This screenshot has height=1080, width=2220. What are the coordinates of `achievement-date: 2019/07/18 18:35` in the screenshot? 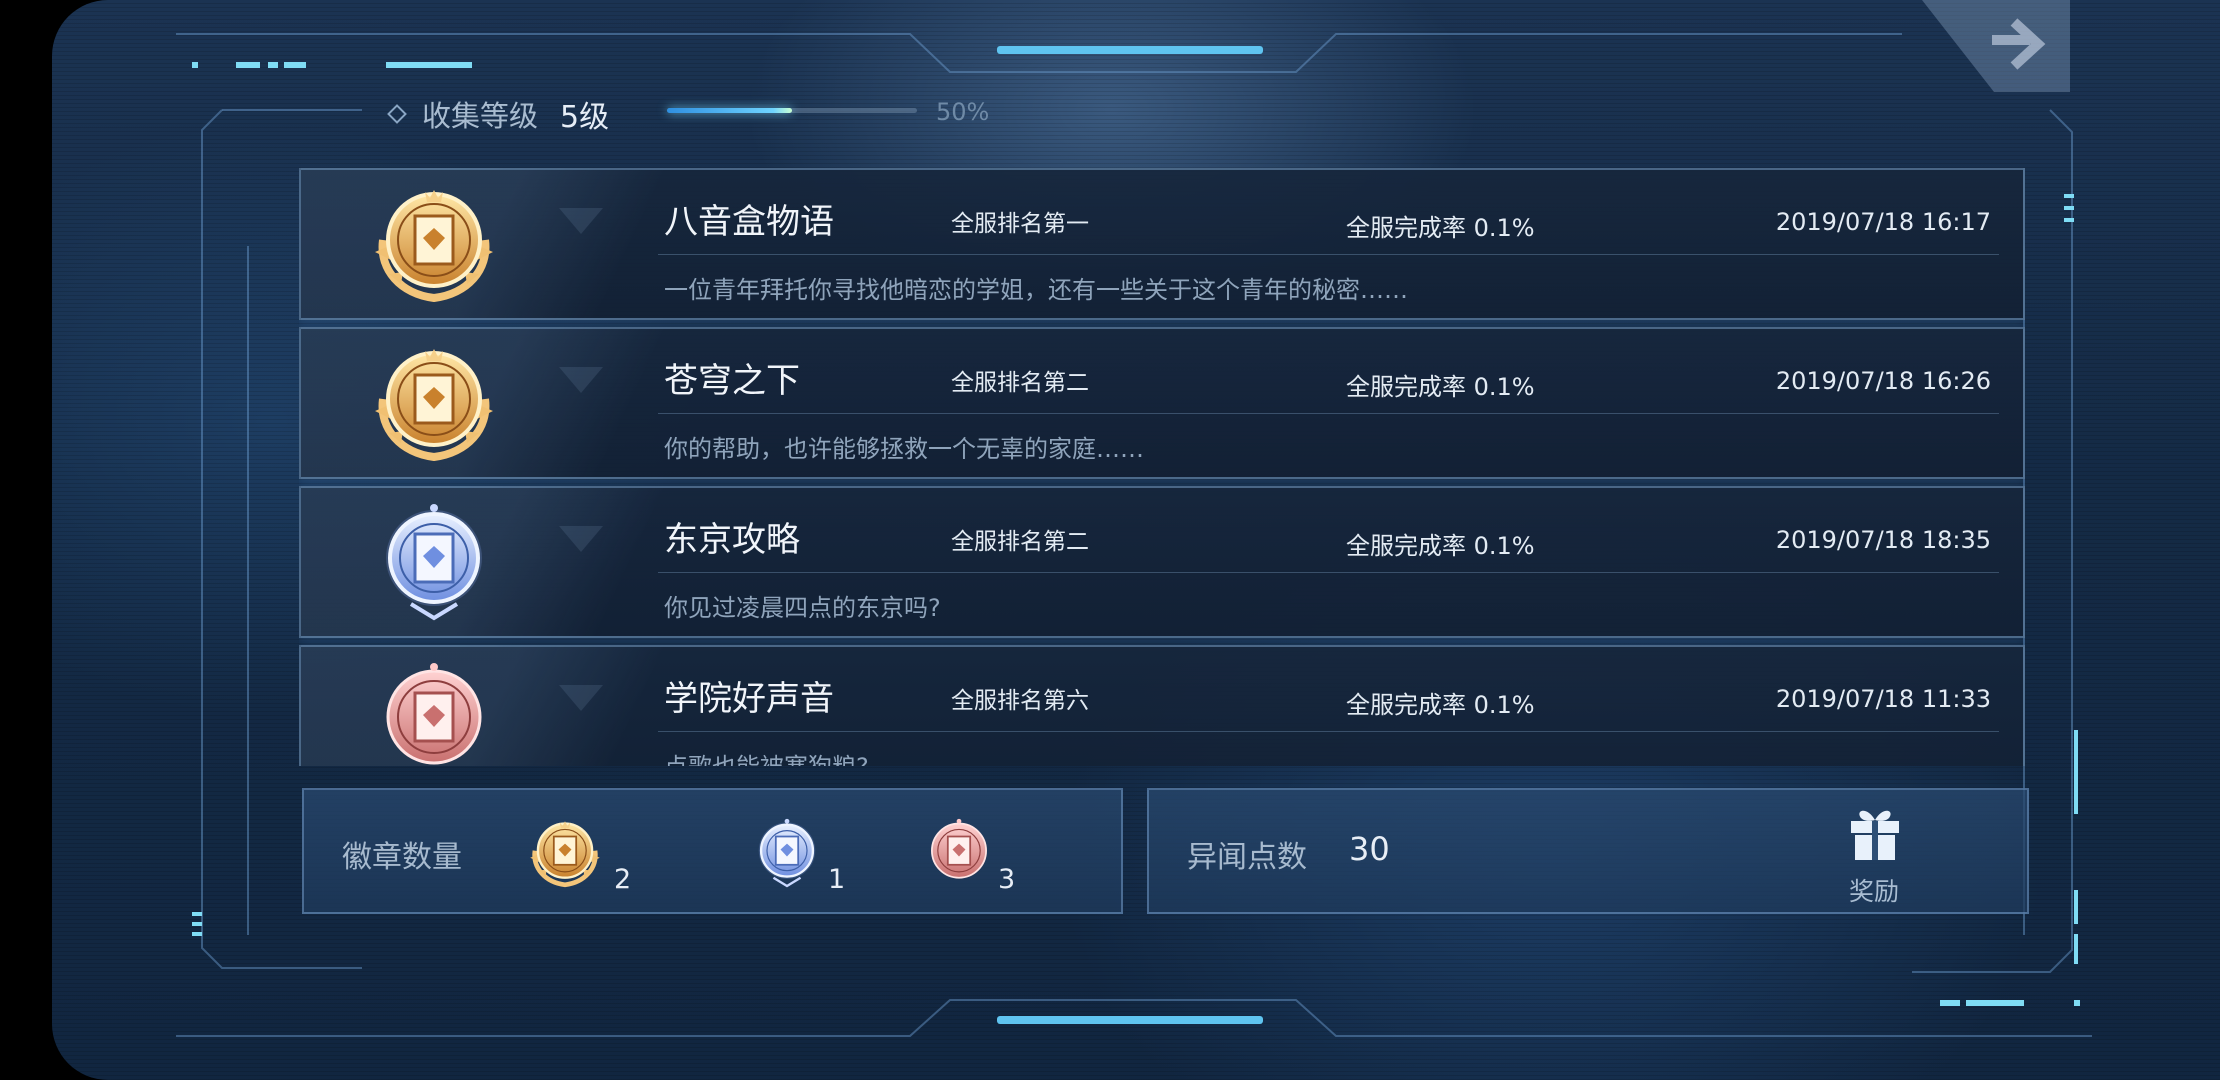 It's located at (1883, 540).